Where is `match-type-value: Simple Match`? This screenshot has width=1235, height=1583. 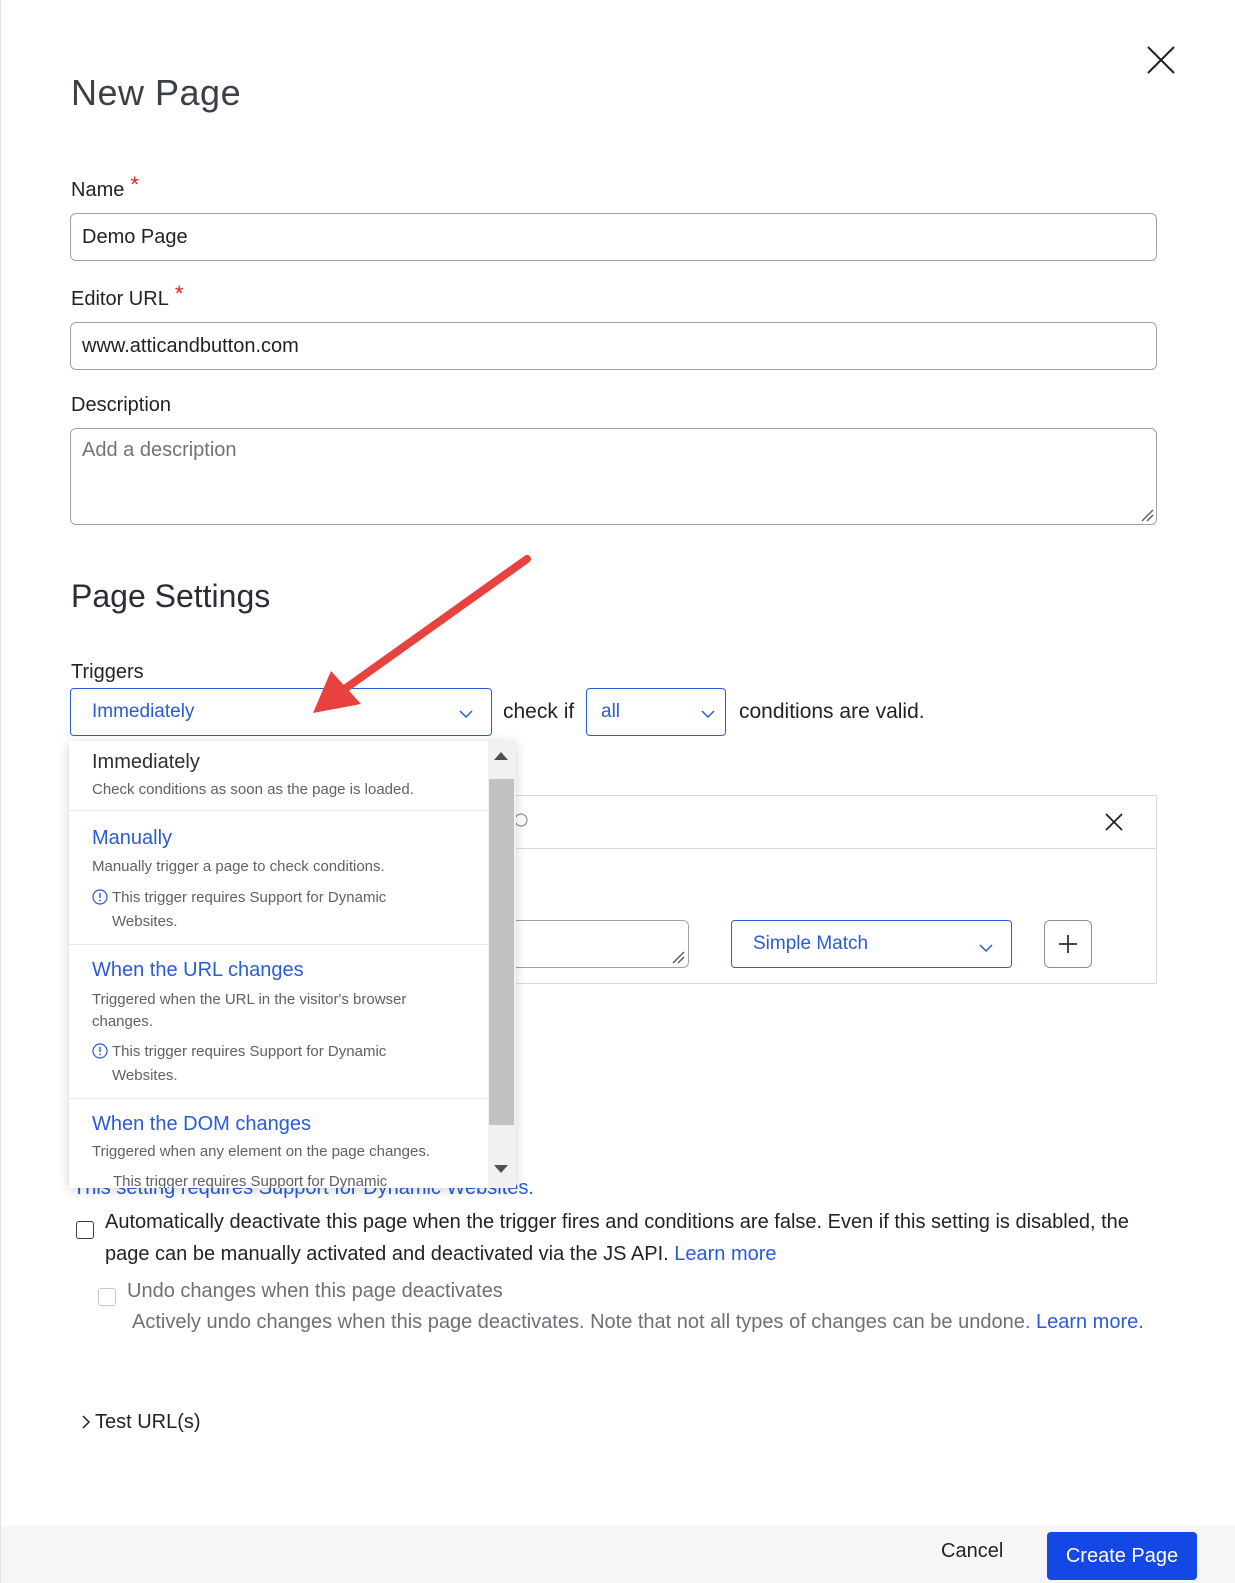
match-type-value: Simple Match is located at coordinates (811, 943).